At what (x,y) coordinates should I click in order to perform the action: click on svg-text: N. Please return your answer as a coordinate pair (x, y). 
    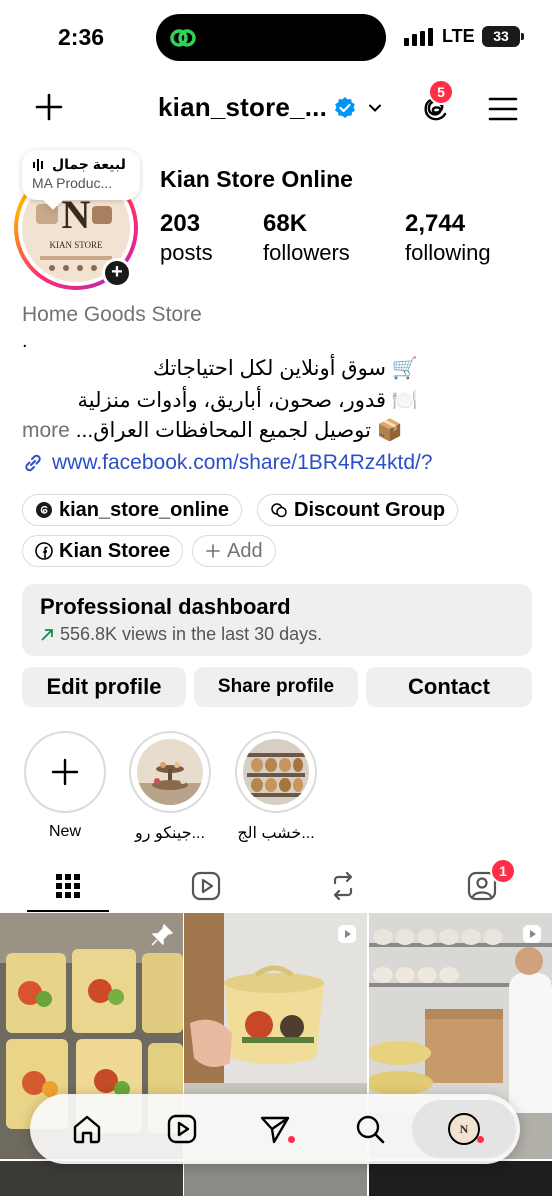
    Looking at the image, I should click on (464, 1129).